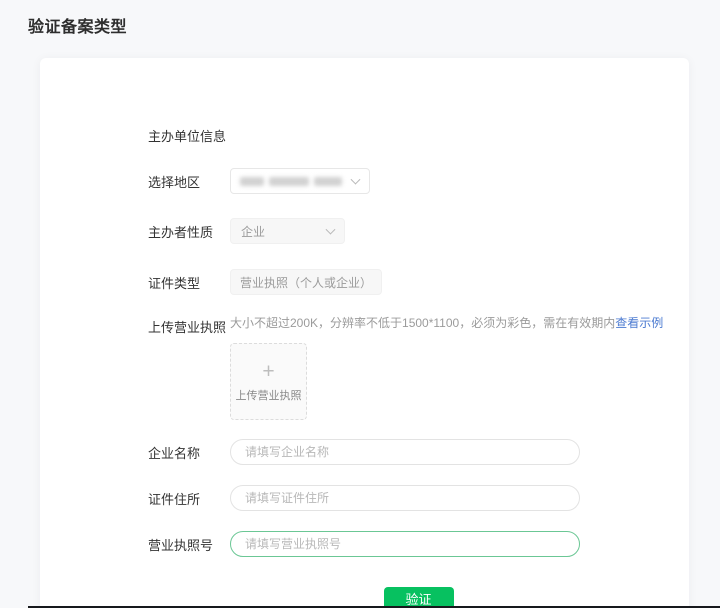 This screenshot has width=720, height=611. I want to click on nature-select: 企业, so click(287, 231).